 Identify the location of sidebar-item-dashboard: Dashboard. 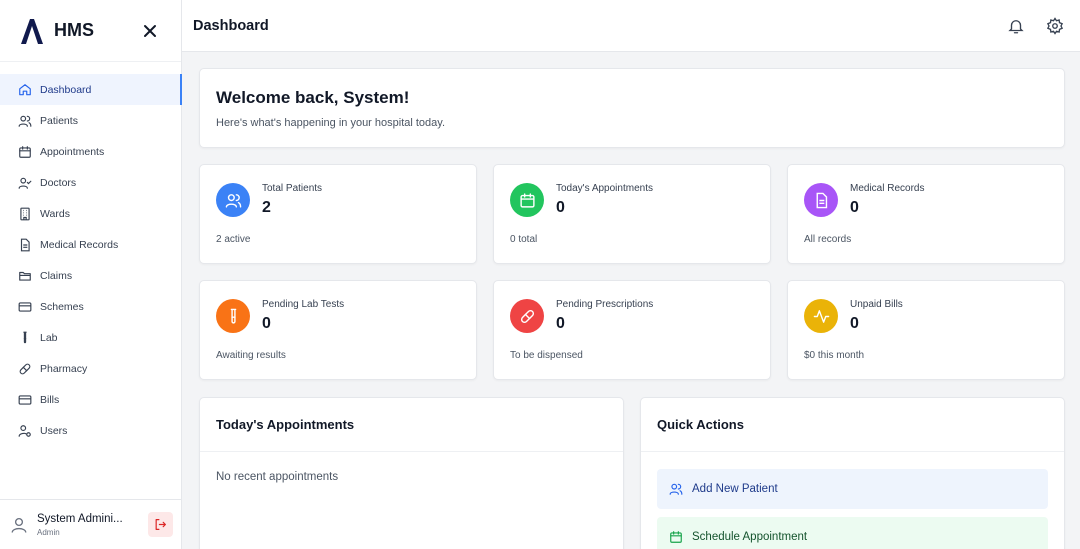
(91, 89).